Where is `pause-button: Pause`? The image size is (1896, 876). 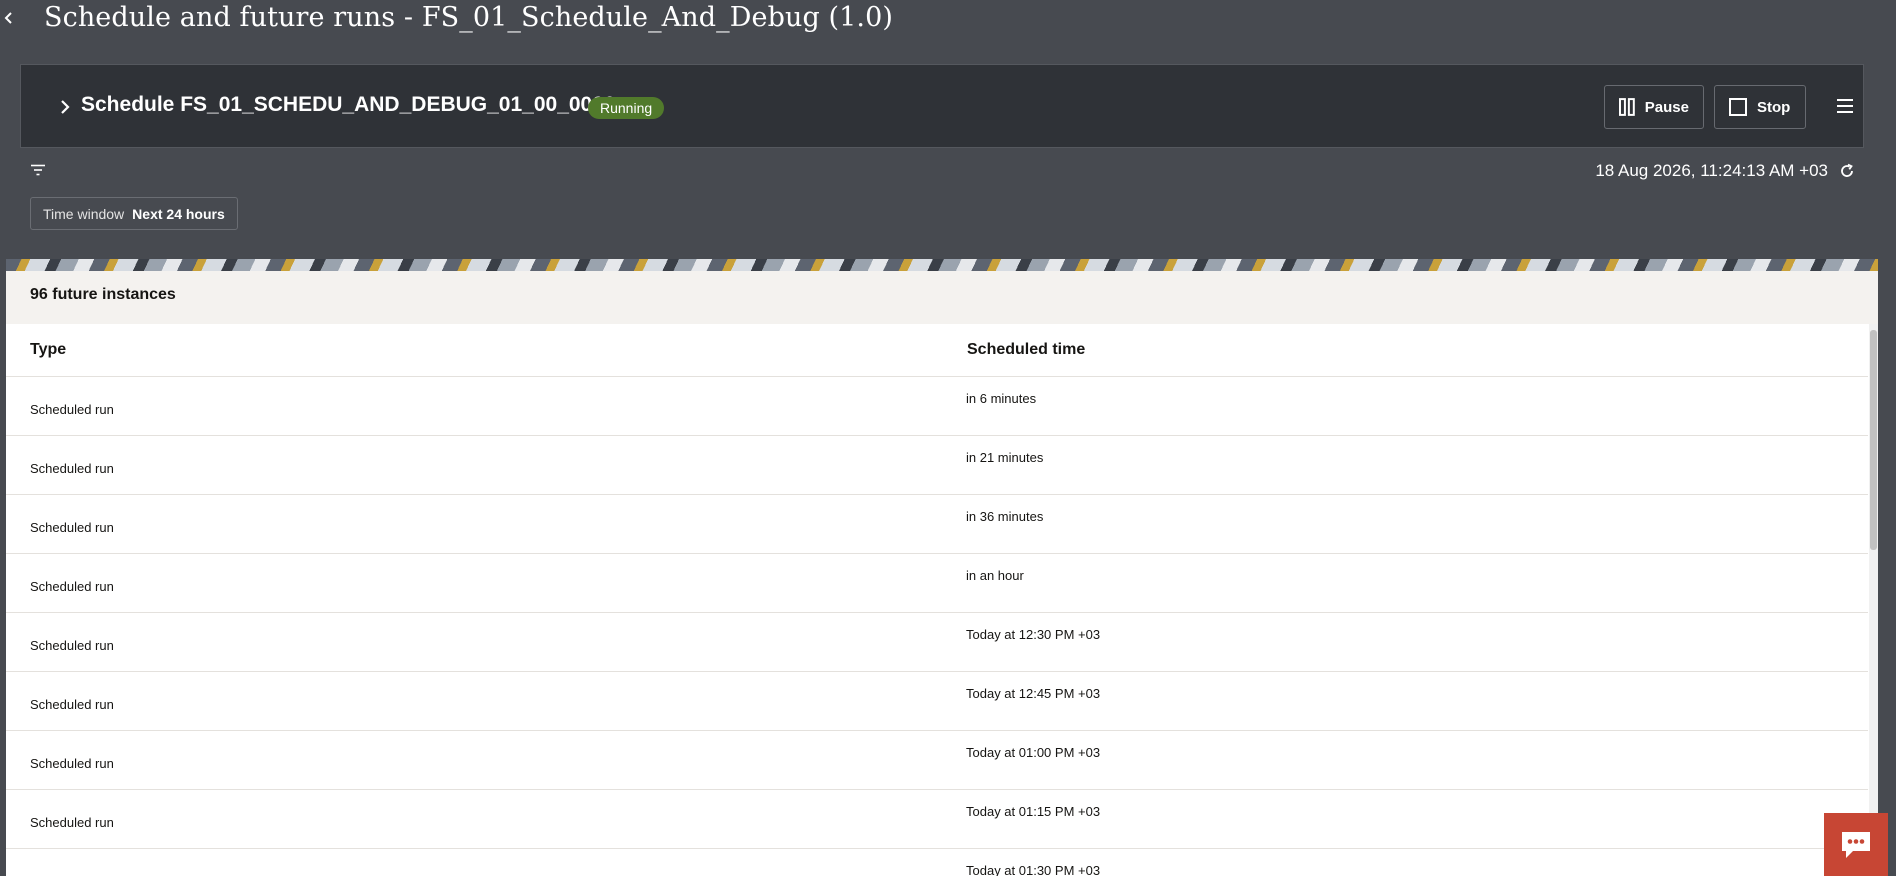 pause-button: Pause is located at coordinates (1654, 107).